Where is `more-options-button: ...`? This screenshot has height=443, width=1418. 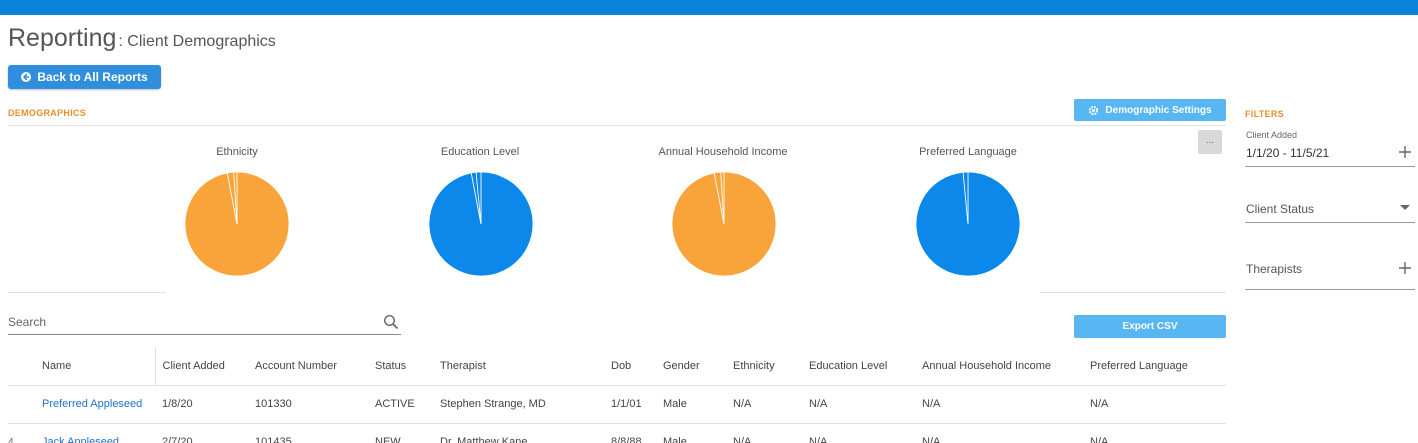 more-options-button: ... is located at coordinates (1210, 142).